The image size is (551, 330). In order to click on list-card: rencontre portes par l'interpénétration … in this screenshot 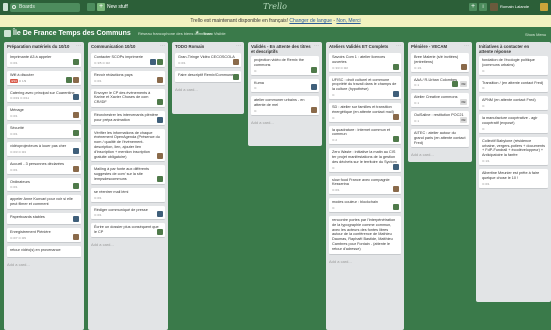, I will do `click(365, 235)`.